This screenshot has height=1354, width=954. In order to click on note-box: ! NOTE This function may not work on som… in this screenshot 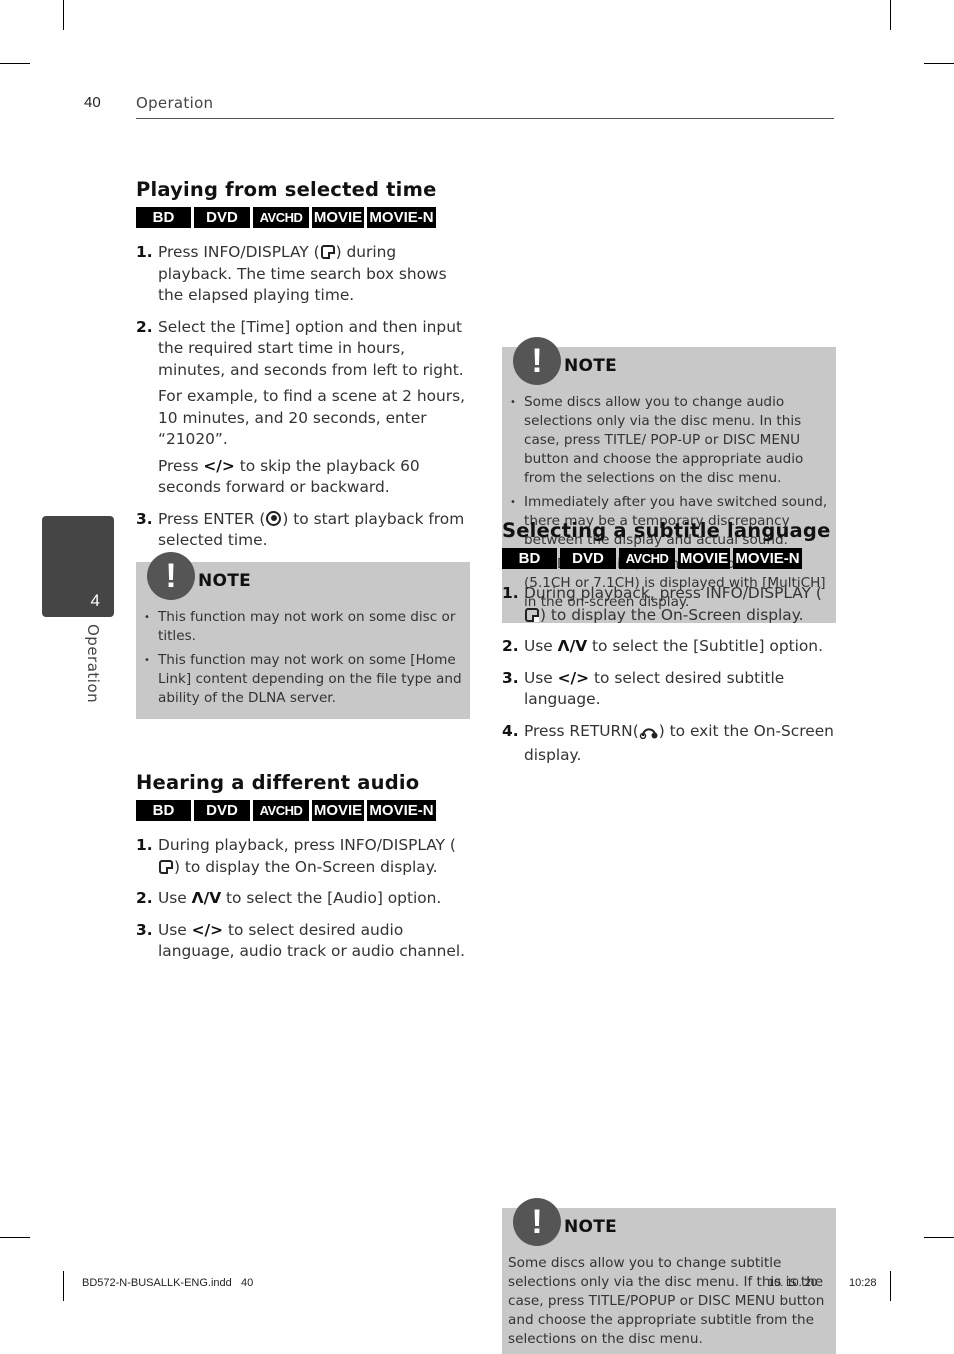, I will do `click(303, 635)`.